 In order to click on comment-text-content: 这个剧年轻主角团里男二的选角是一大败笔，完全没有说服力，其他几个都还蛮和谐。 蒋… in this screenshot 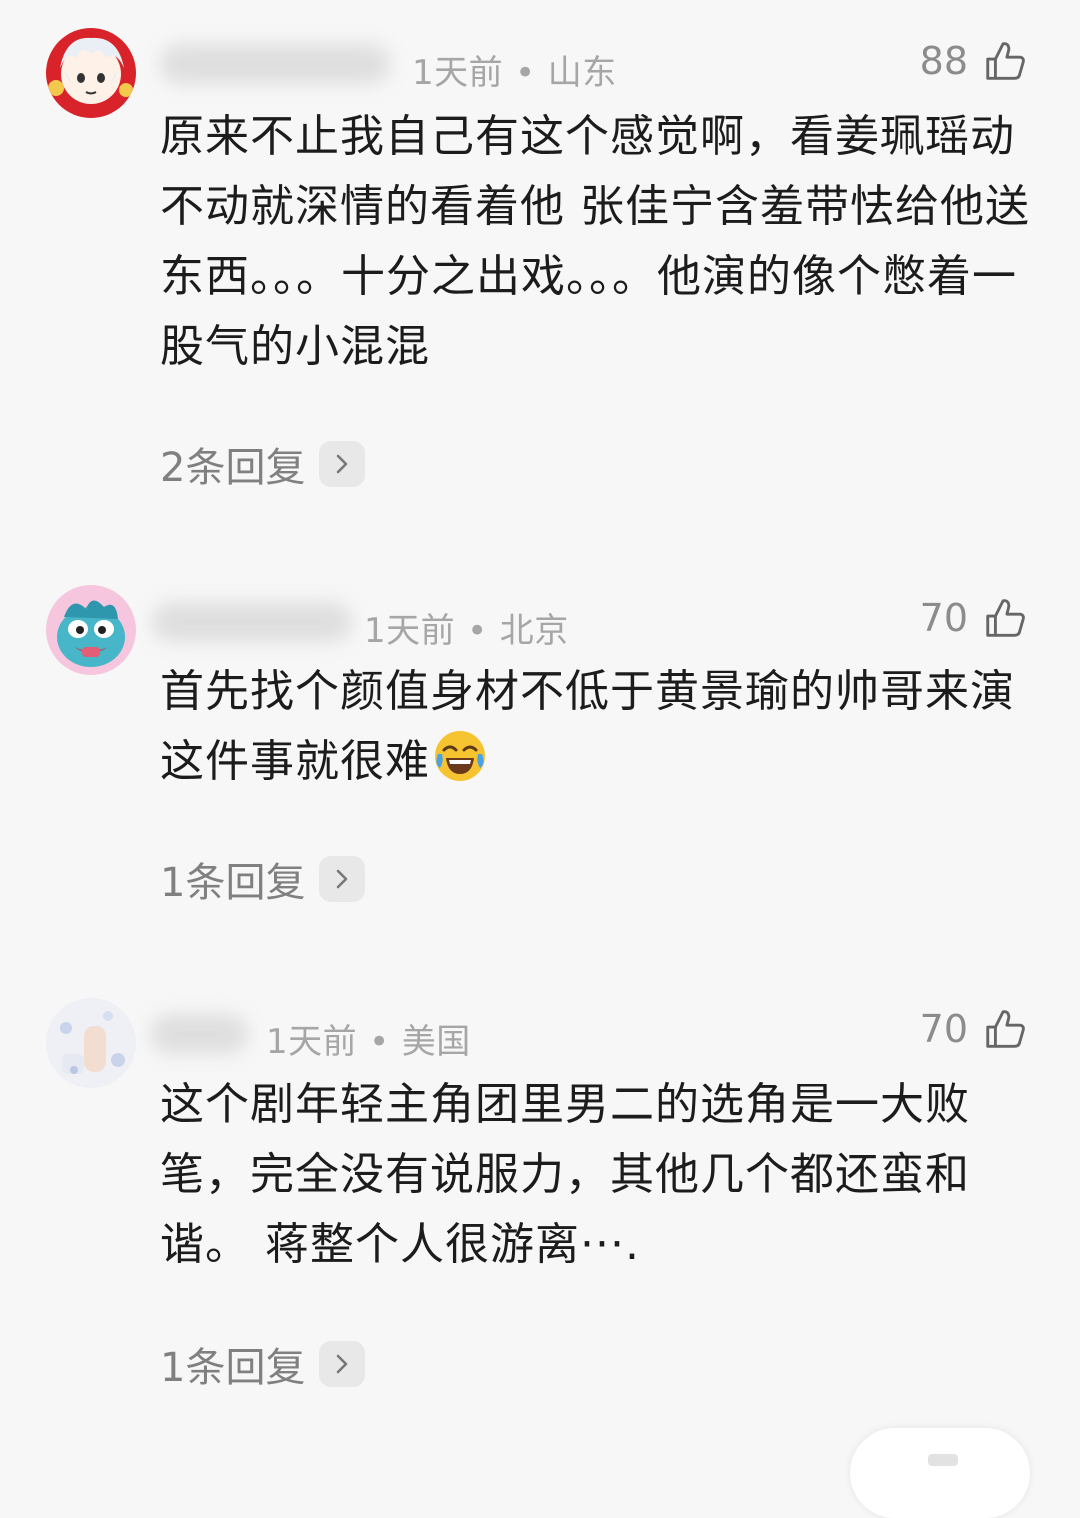, I will do `click(565, 1174)`.